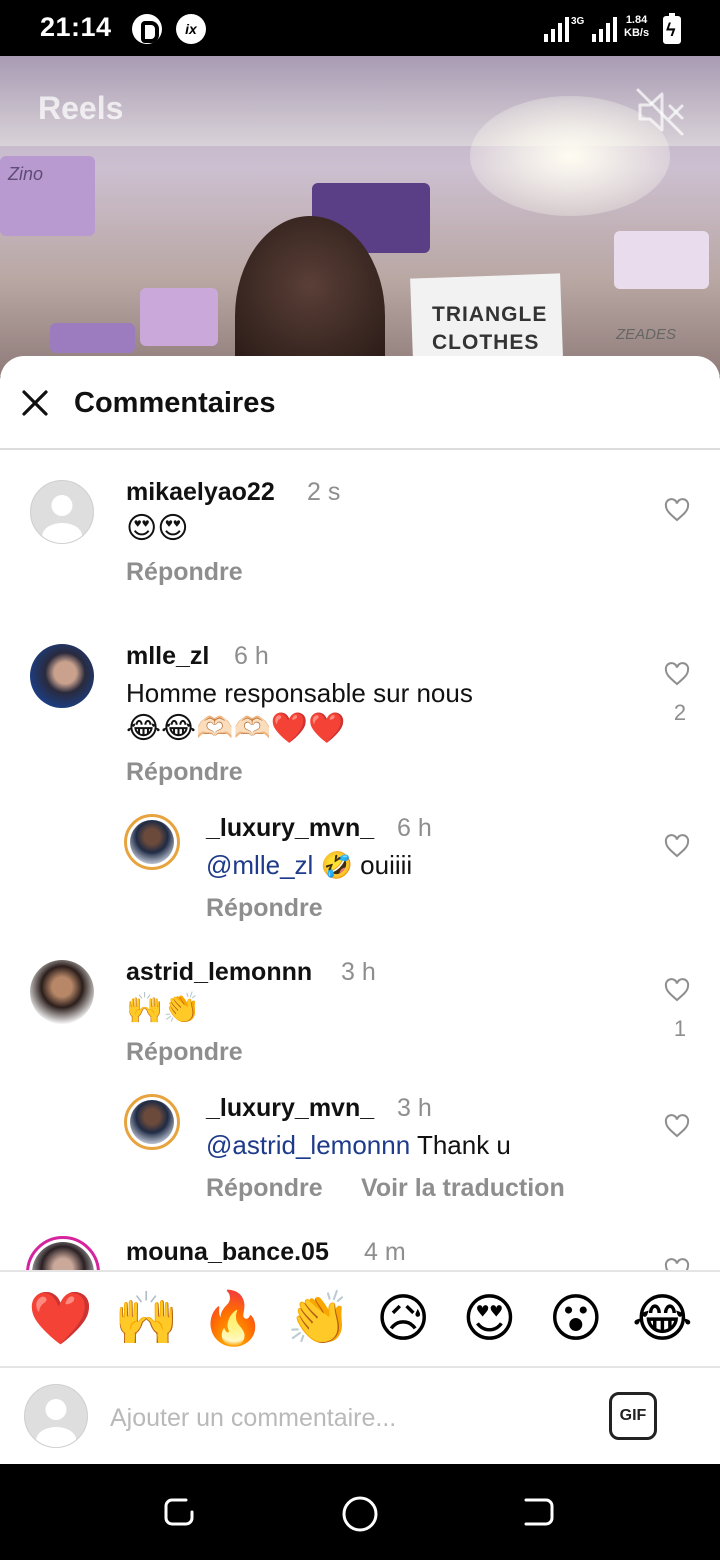  What do you see at coordinates (26, 174) in the screenshot?
I see `video-brand: Zino` at bounding box center [26, 174].